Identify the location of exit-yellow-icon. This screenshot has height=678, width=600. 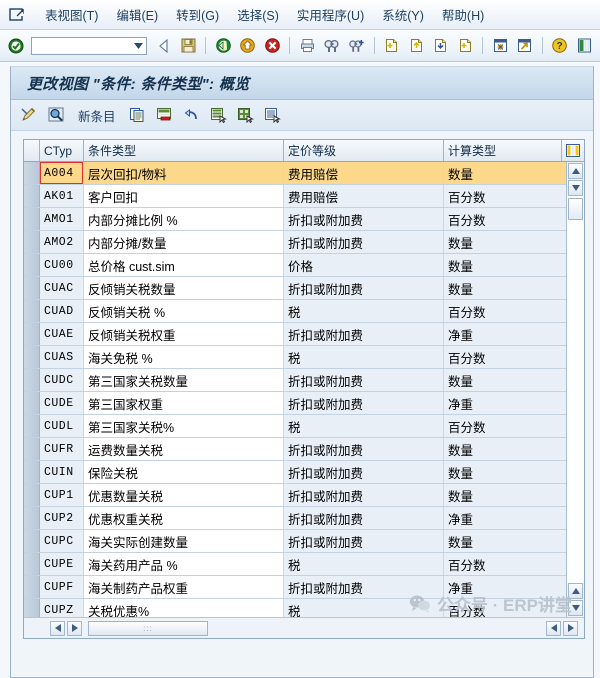
(248, 46).